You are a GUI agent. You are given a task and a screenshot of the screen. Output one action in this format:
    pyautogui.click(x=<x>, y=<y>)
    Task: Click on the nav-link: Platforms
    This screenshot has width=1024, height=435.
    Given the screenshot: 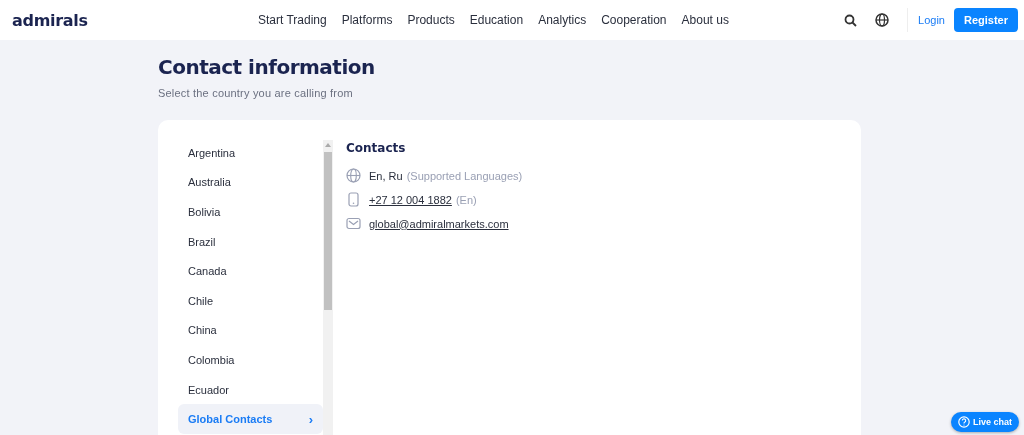 What is the action you would take?
    pyautogui.click(x=367, y=20)
    